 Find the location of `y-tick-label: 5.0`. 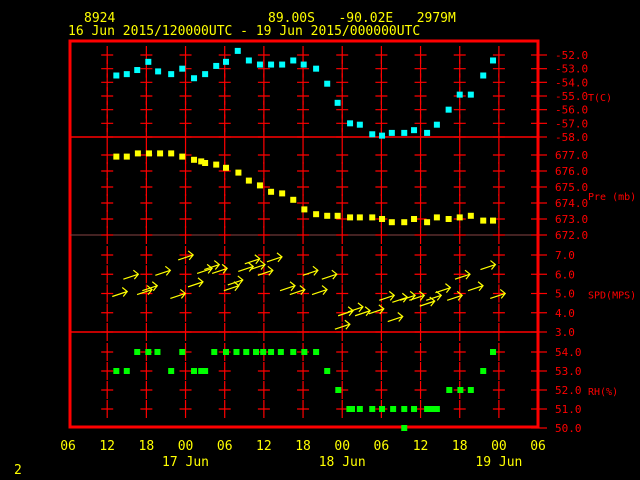

y-tick-label: 5.0 is located at coordinates (565, 294).